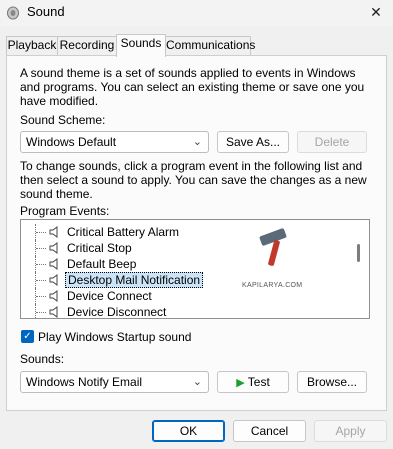 This screenshot has width=393, height=449. Describe the element at coordinates (32, 45) in the screenshot. I see `tab-playback: Playback` at that location.